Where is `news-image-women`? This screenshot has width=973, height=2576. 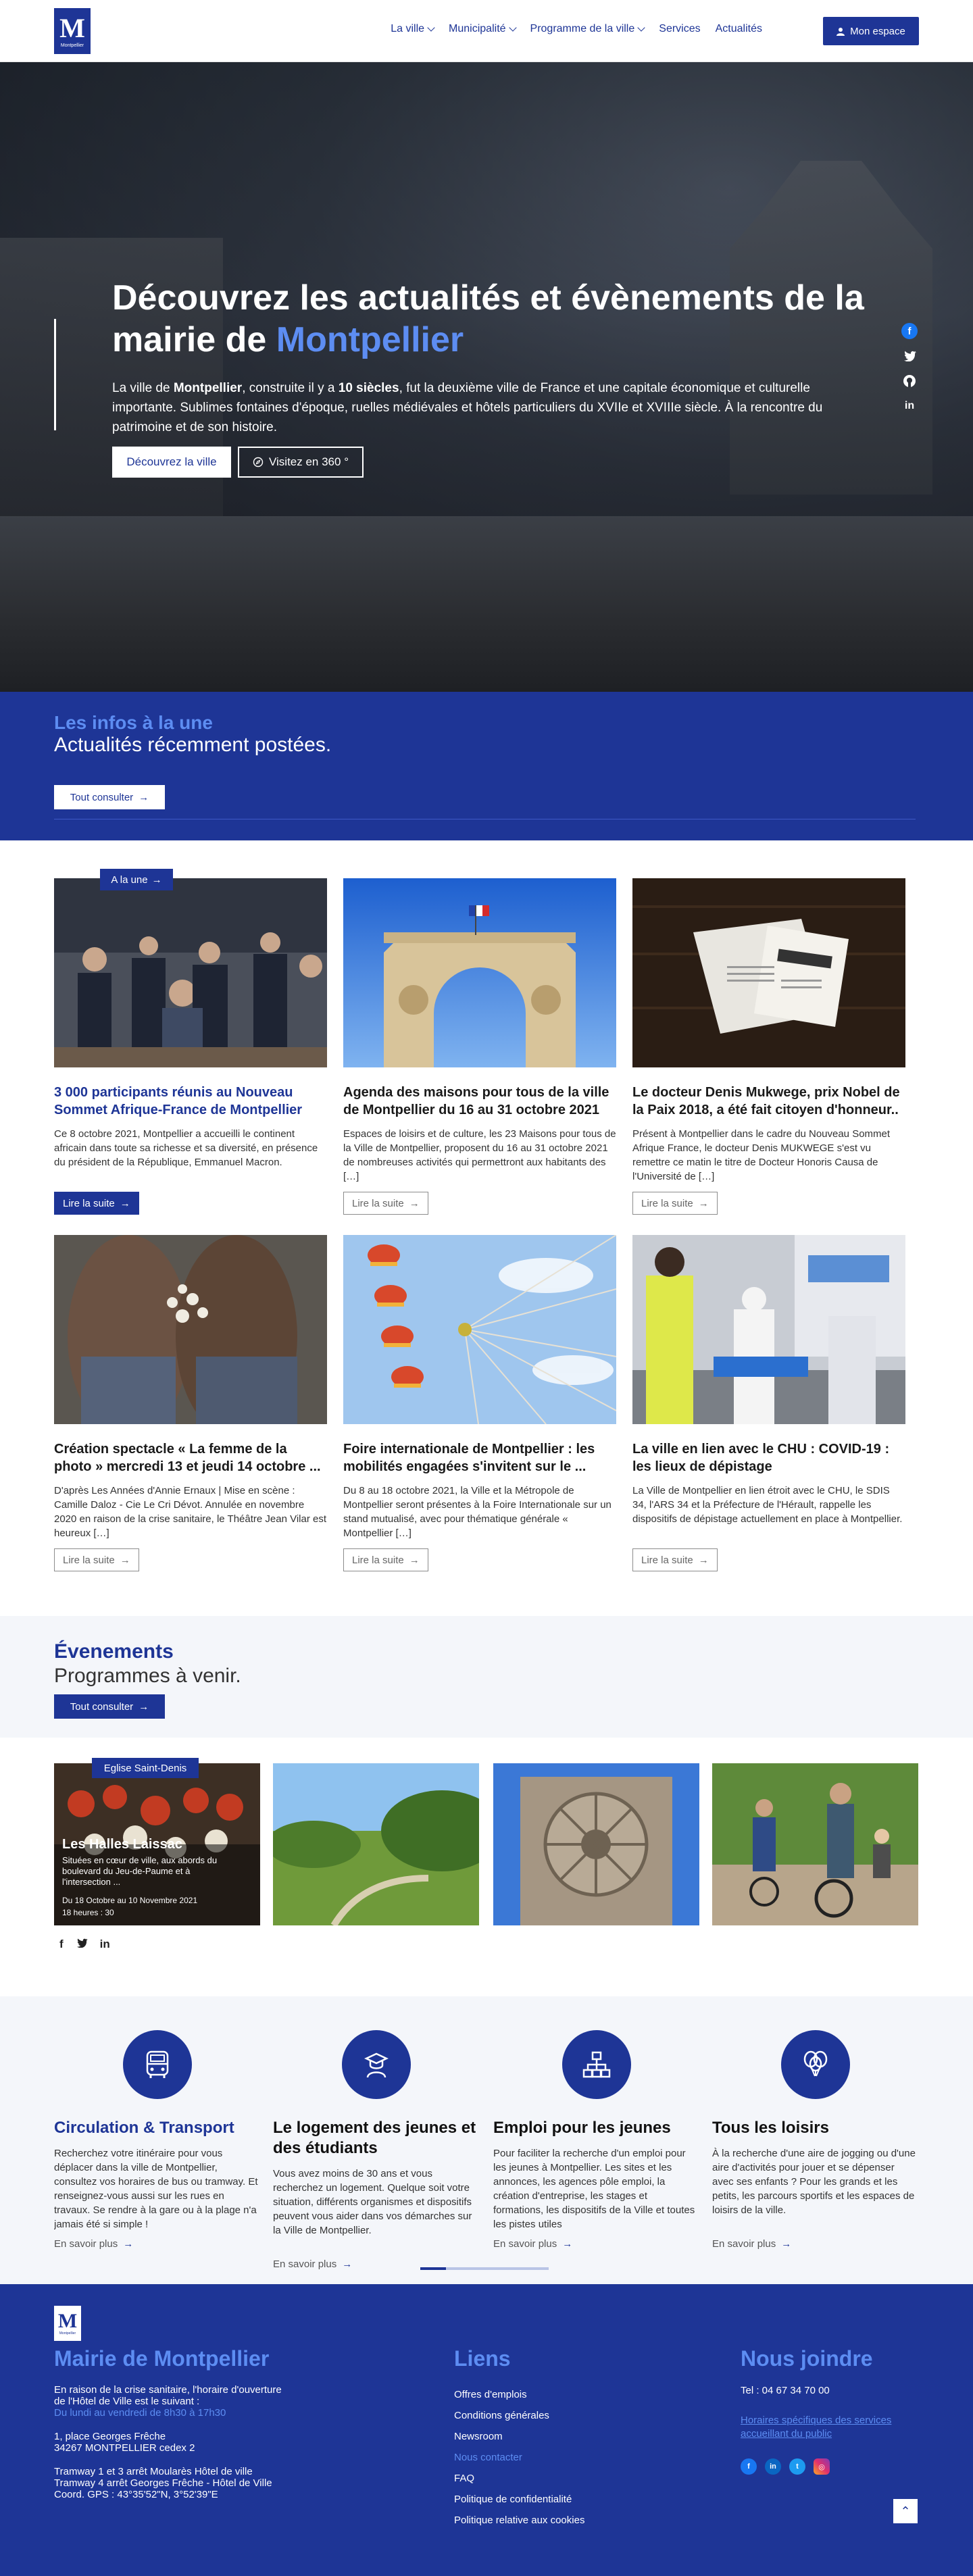 news-image-women is located at coordinates (191, 1329).